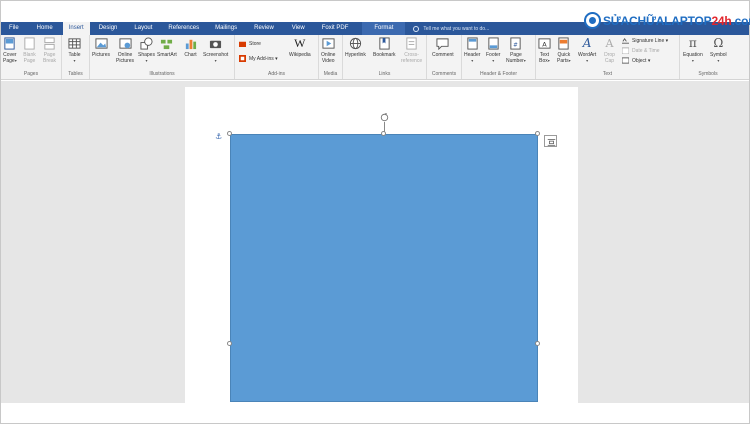 The image size is (750, 424). Describe the element at coordinates (146, 50) in the screenshot. I see `shapes-button: Shapes ▾` at that location.